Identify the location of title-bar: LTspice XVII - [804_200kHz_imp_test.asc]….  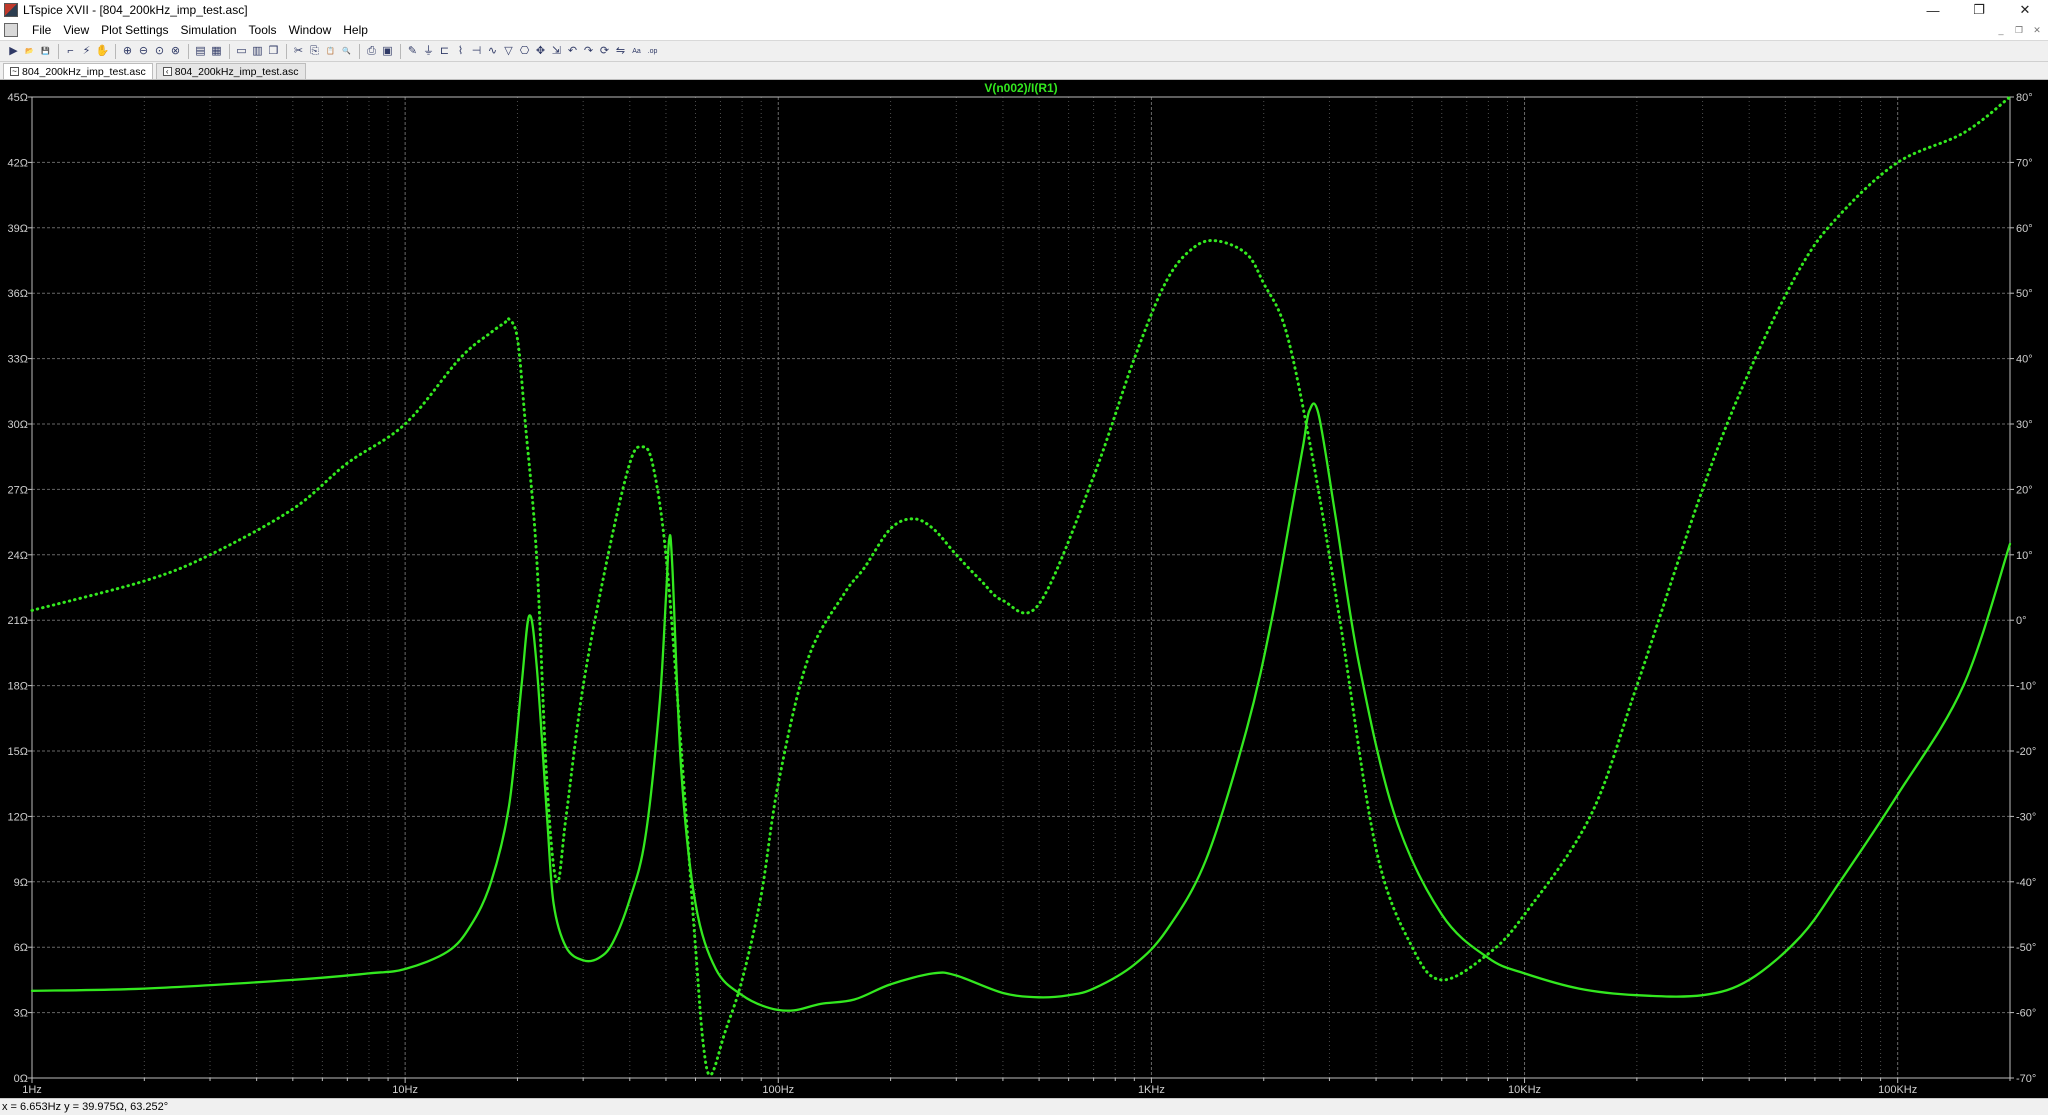
(1024, 10).